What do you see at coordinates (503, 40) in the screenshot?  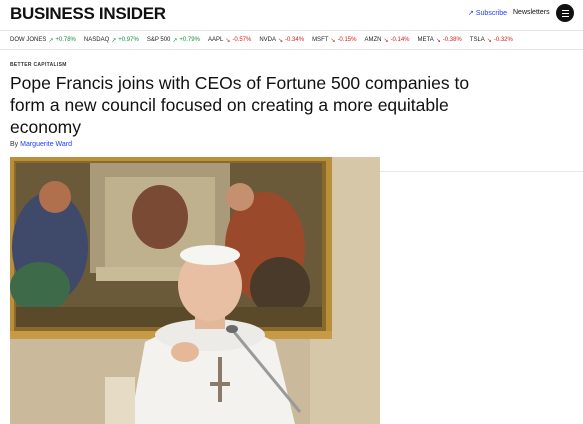 I see `ticker-change: -0.32%` at bounding box center [503, 40].